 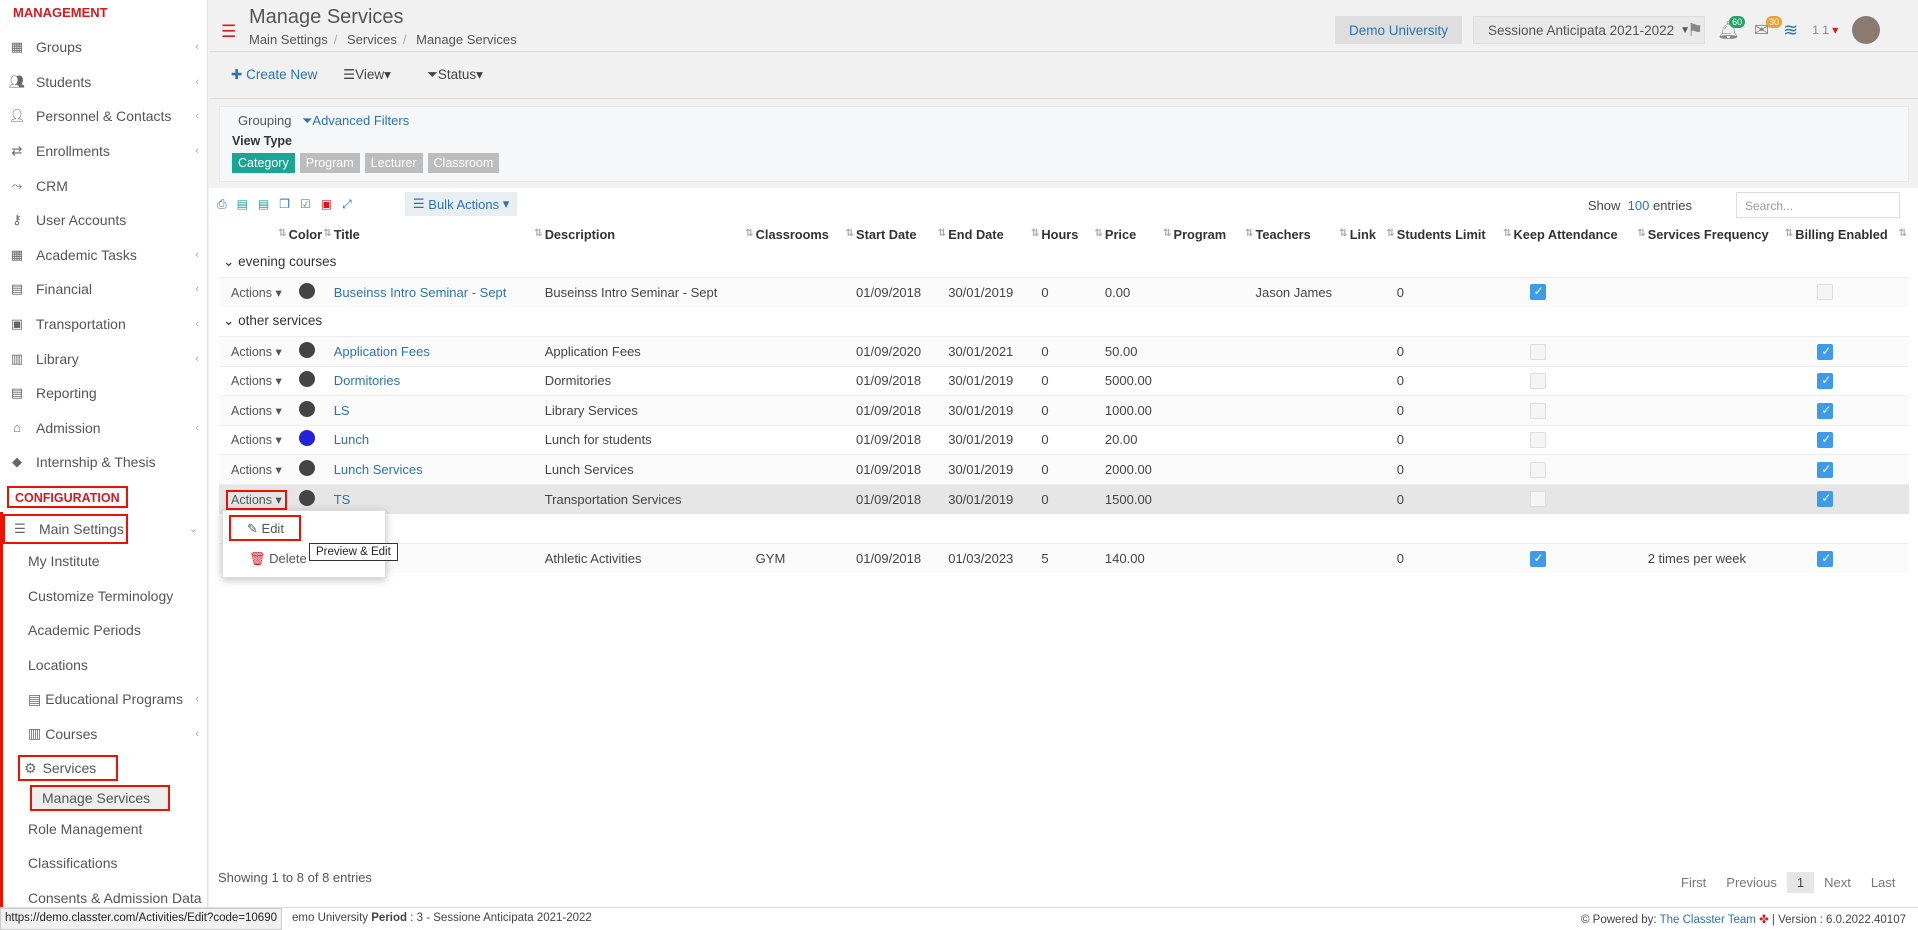 I want to click on column-header: Teachers ⇅, so click(x=1302, y=234).